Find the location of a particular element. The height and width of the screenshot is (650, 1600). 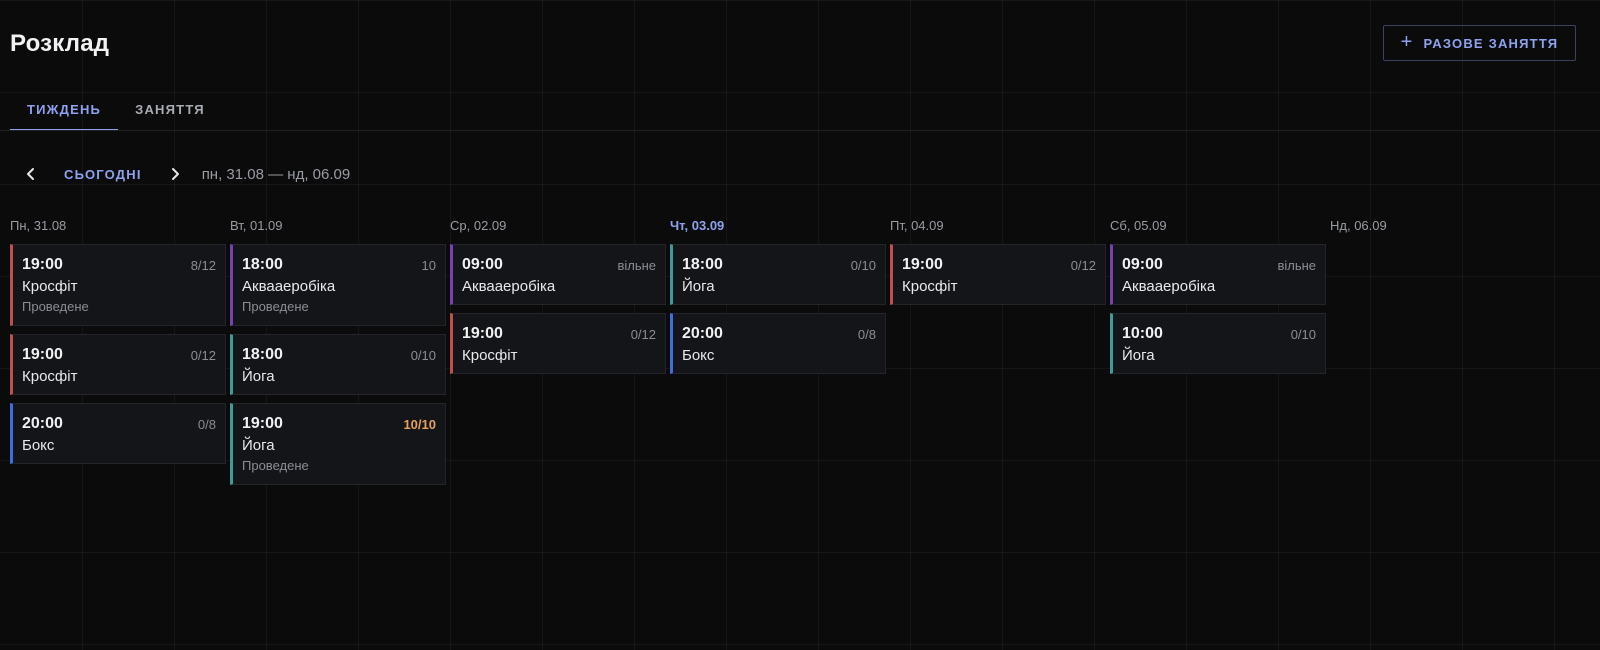

class-capacity: 8/12 is located at coordinates (203, 265).